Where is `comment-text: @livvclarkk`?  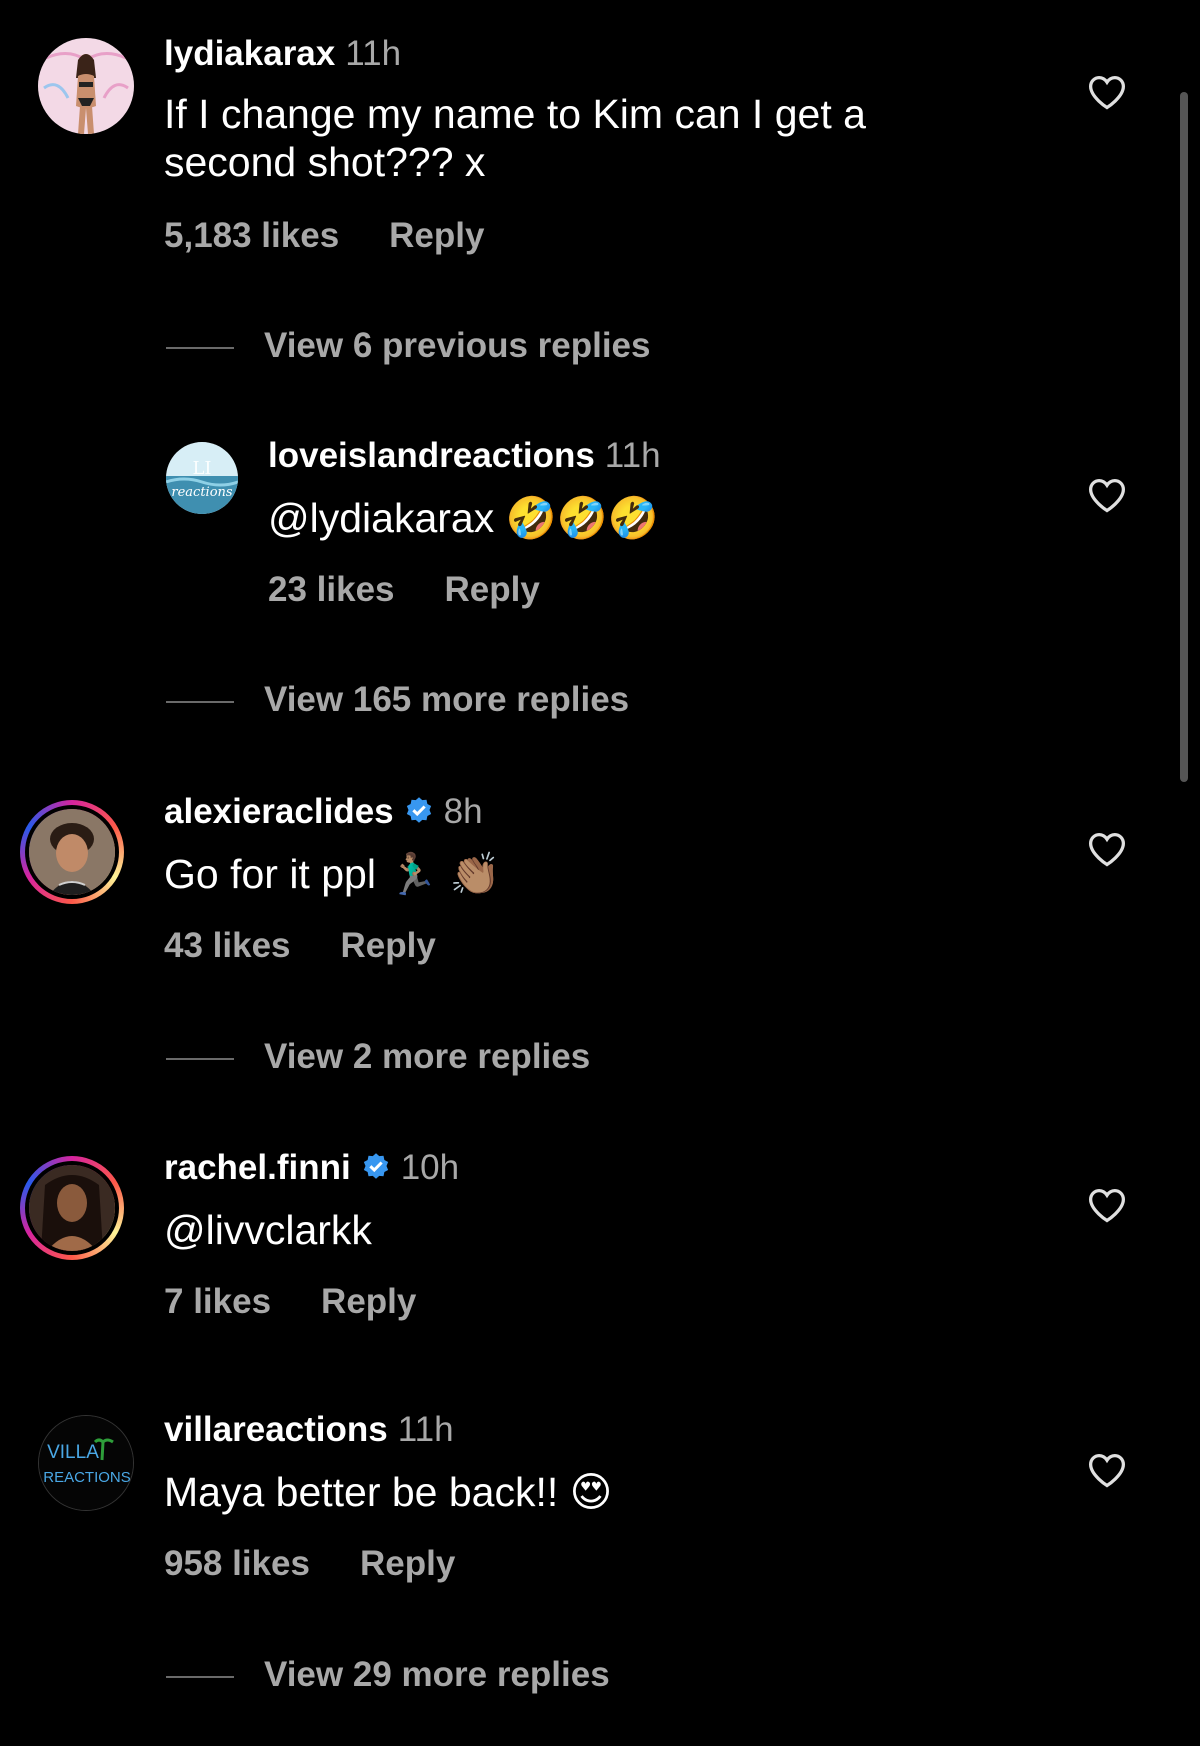 comment-text: @livvclarkk is located at coordinates (268, 1230).